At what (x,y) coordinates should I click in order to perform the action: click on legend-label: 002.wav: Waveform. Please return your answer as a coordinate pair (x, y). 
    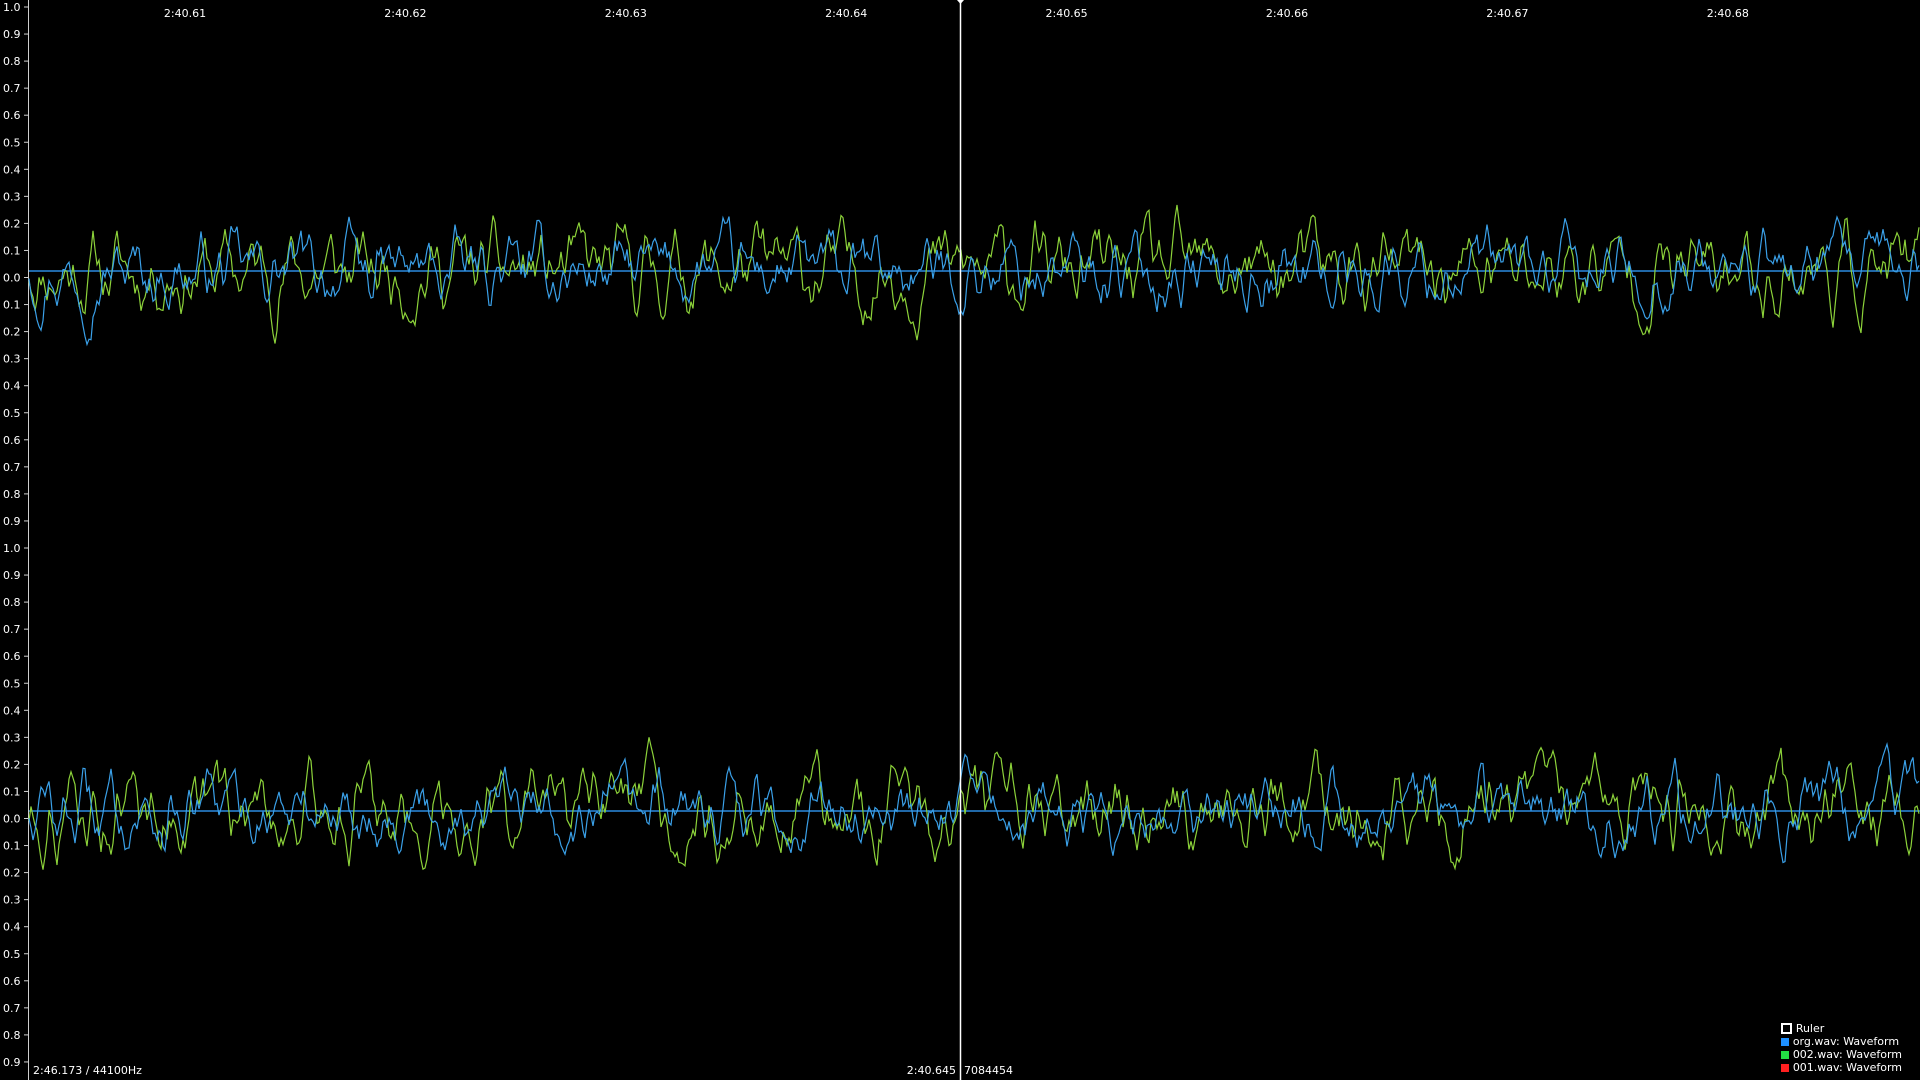
    Looking at the image, I should click on (1847, 1054).